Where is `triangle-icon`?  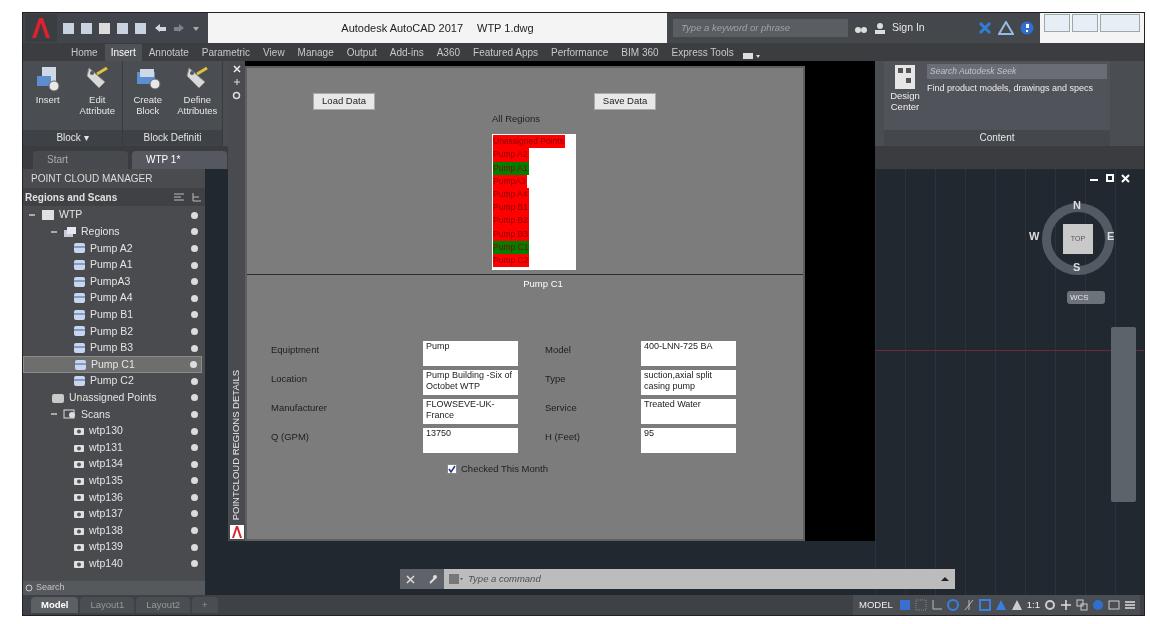
triangle-icon is located at coordinates (1006, 28).